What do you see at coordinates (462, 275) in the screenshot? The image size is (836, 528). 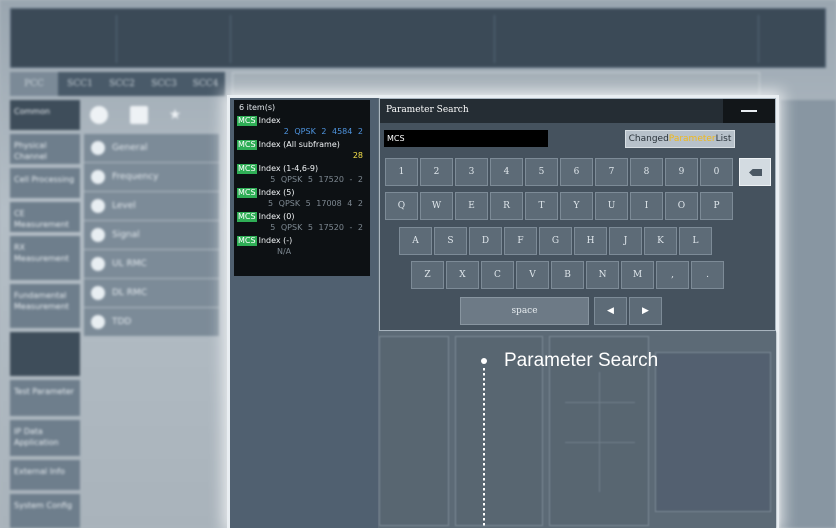 I see `key-x: X` at bounding box center [462, 275].